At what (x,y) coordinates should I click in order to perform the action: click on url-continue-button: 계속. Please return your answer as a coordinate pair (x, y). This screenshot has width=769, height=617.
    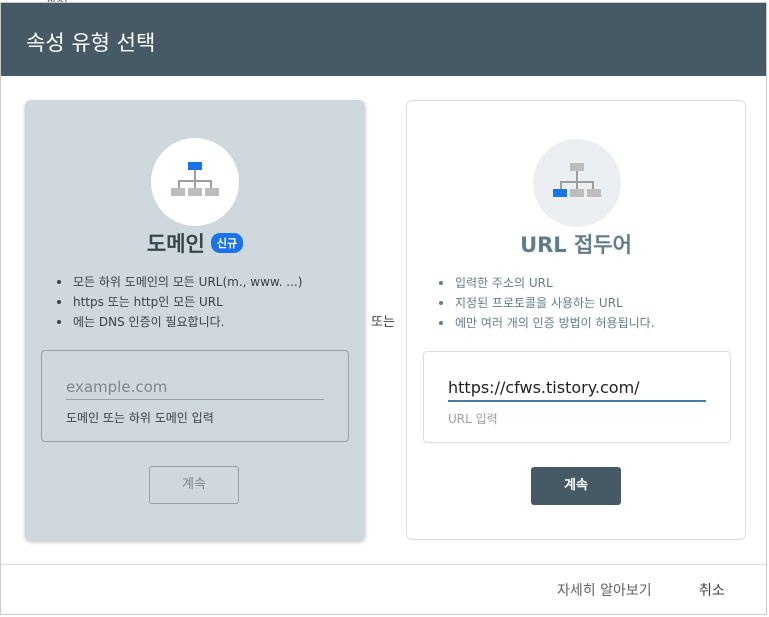
    Looking at the image, I should click on (576, 486).